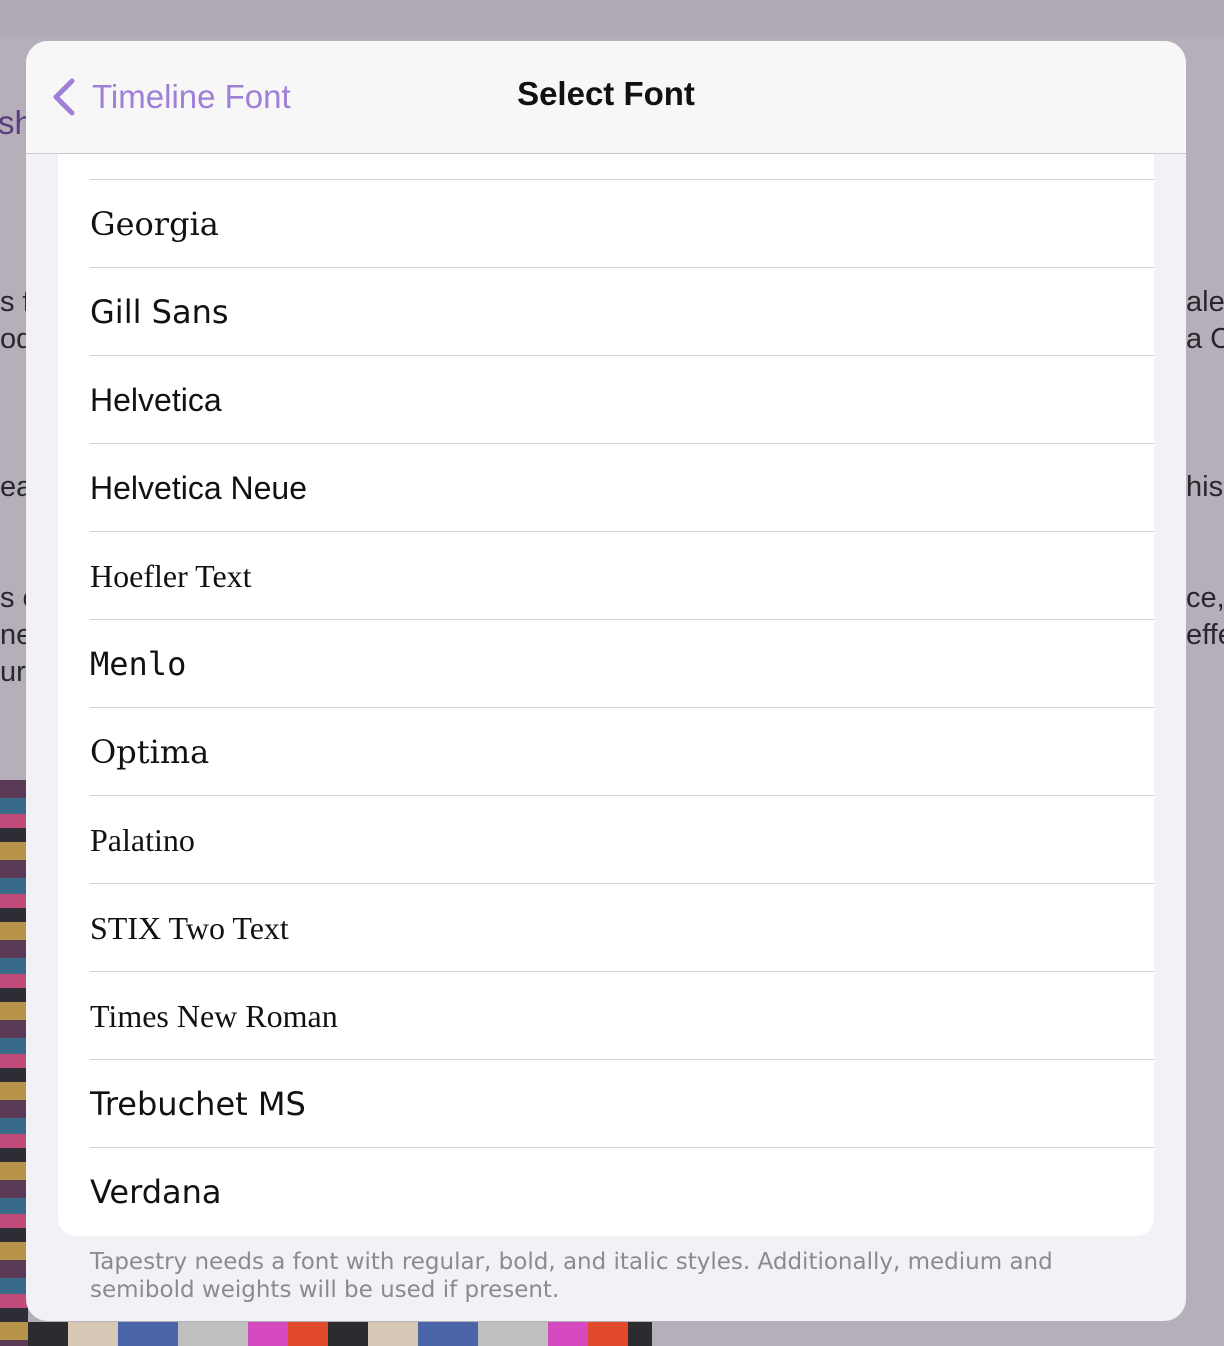  What do you see at coordinates (150, 752) in the screenshot?
I see `font-option-label: Optima` at bounding box center [150, 752].